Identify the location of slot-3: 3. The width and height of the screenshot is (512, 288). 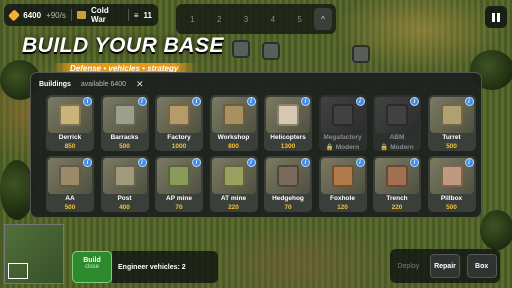
(246, 19).